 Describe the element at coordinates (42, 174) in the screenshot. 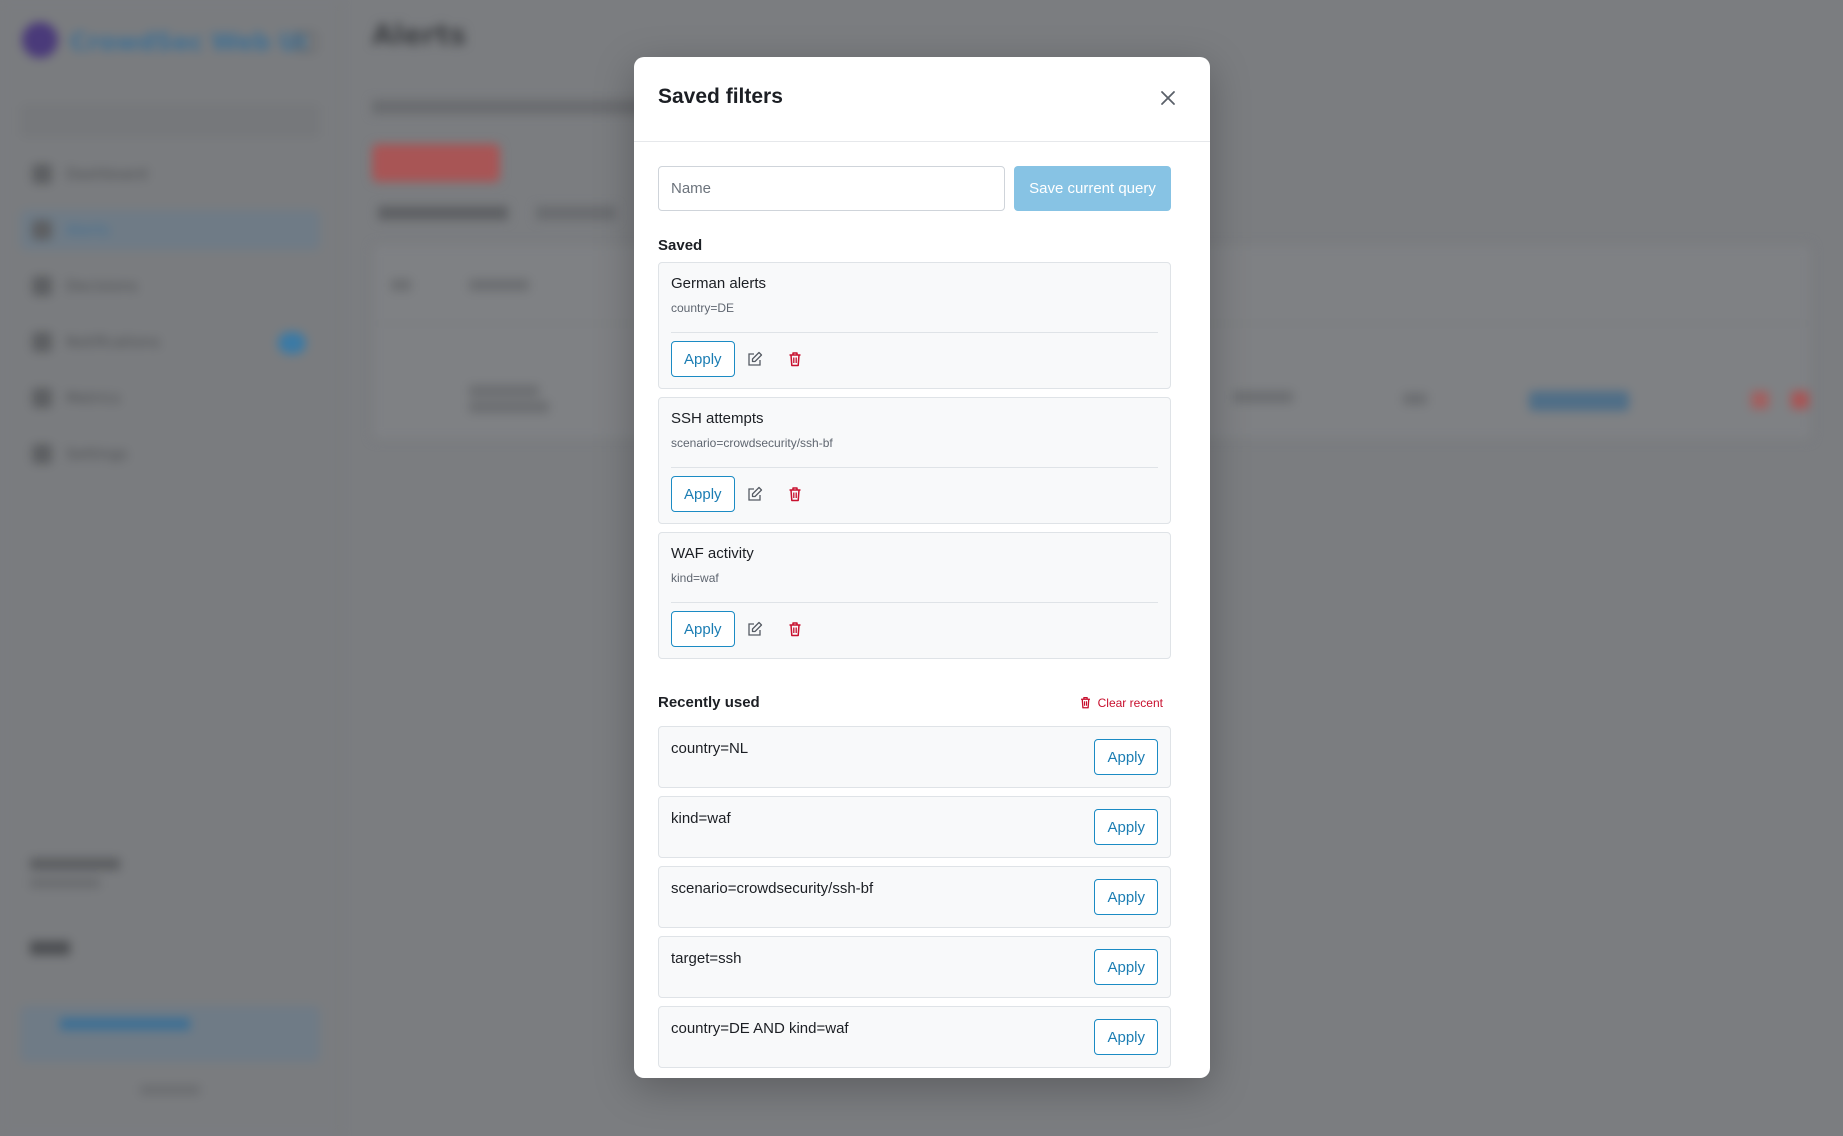

I see `dashboard-icon` at that location.